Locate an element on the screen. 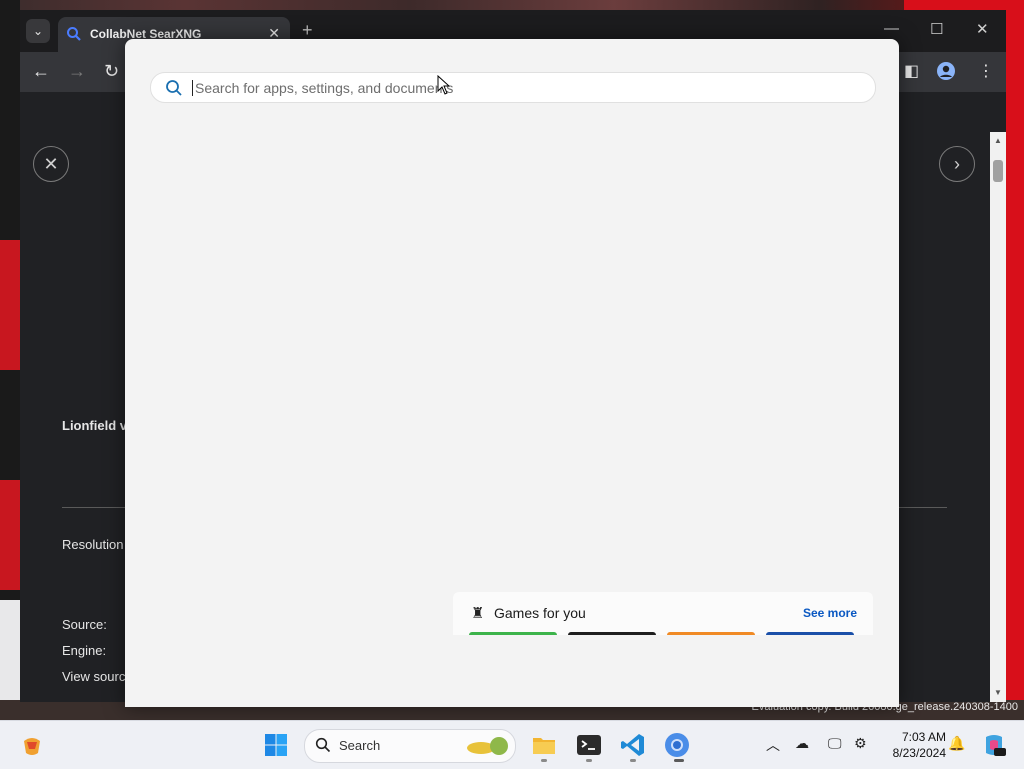  terminal-icon is located at coordinates (589, 745).